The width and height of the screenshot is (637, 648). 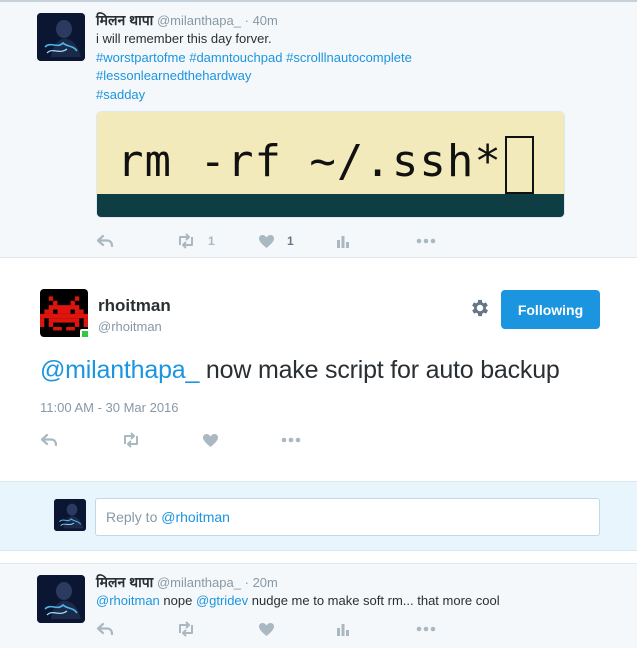 What do you see at coordinates (290, 241) in the screenshot?
I see `like-count: 1` at bounding box center [290, 241].